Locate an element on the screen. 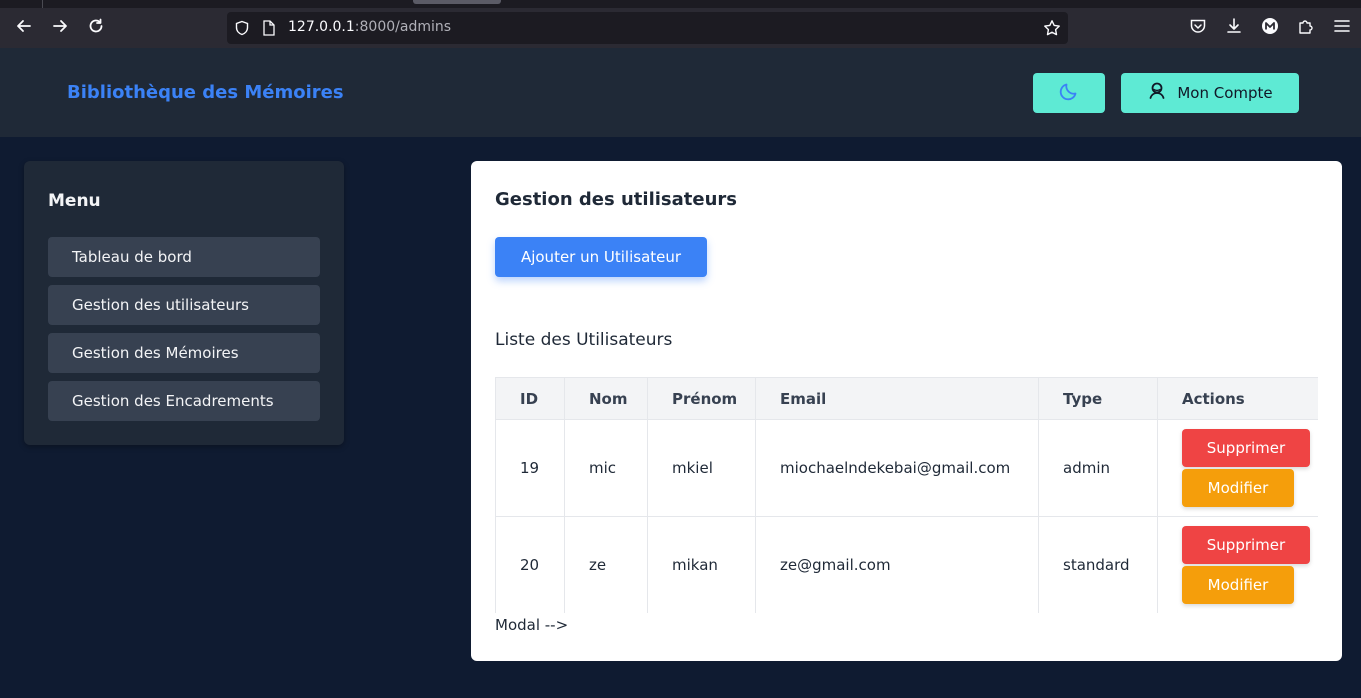  cell-prenom: mkiel is located at coordinates (701, 468).